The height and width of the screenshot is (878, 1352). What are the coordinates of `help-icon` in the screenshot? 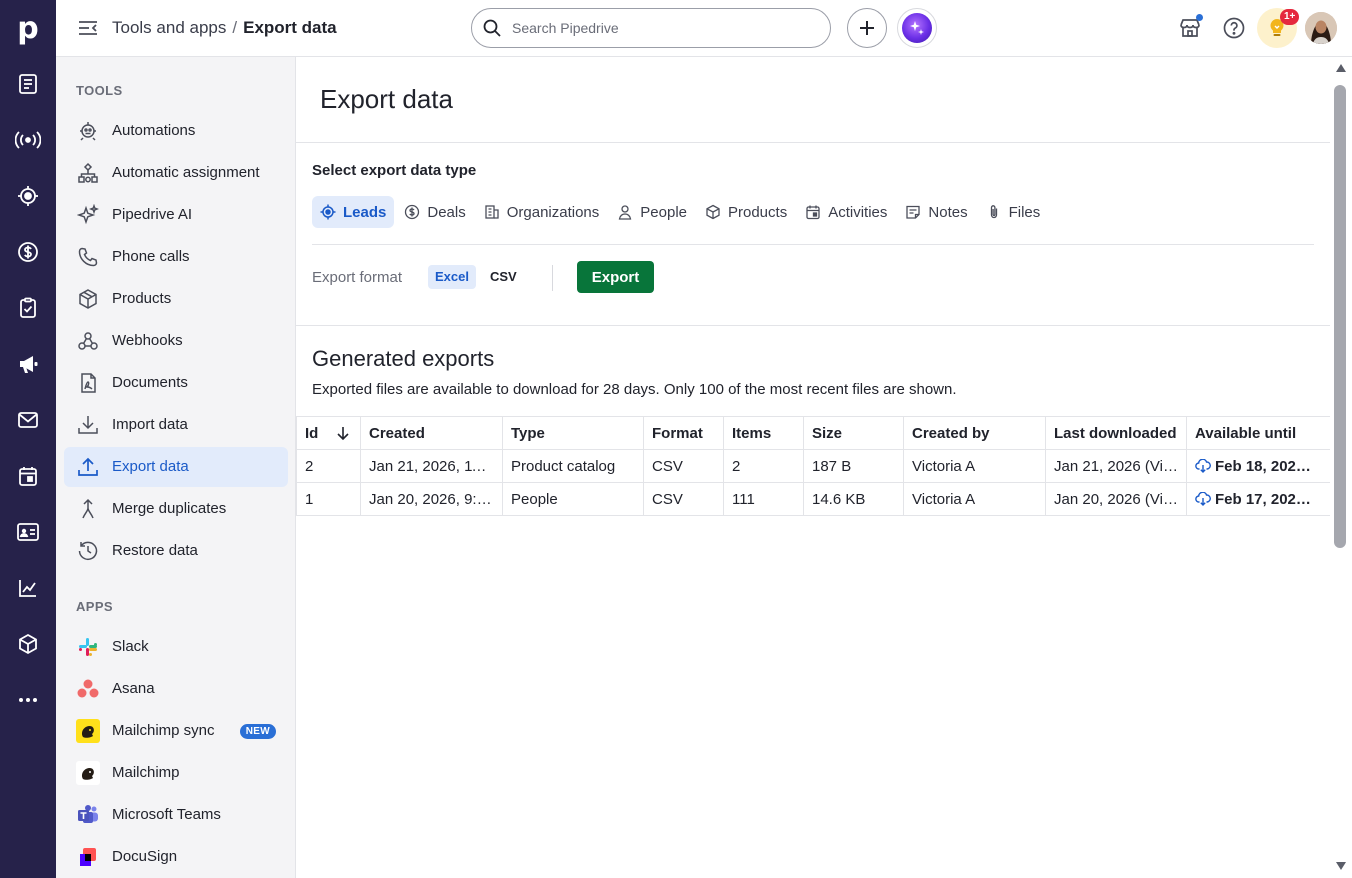 It's located at (1234, 28).